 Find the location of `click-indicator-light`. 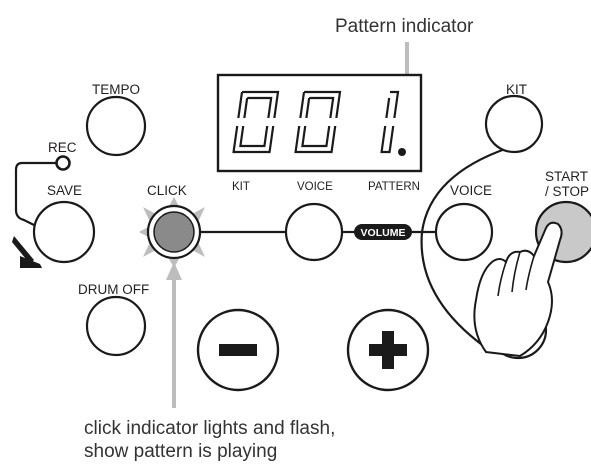

click-indicator-light is located at coordinates (174, 232).